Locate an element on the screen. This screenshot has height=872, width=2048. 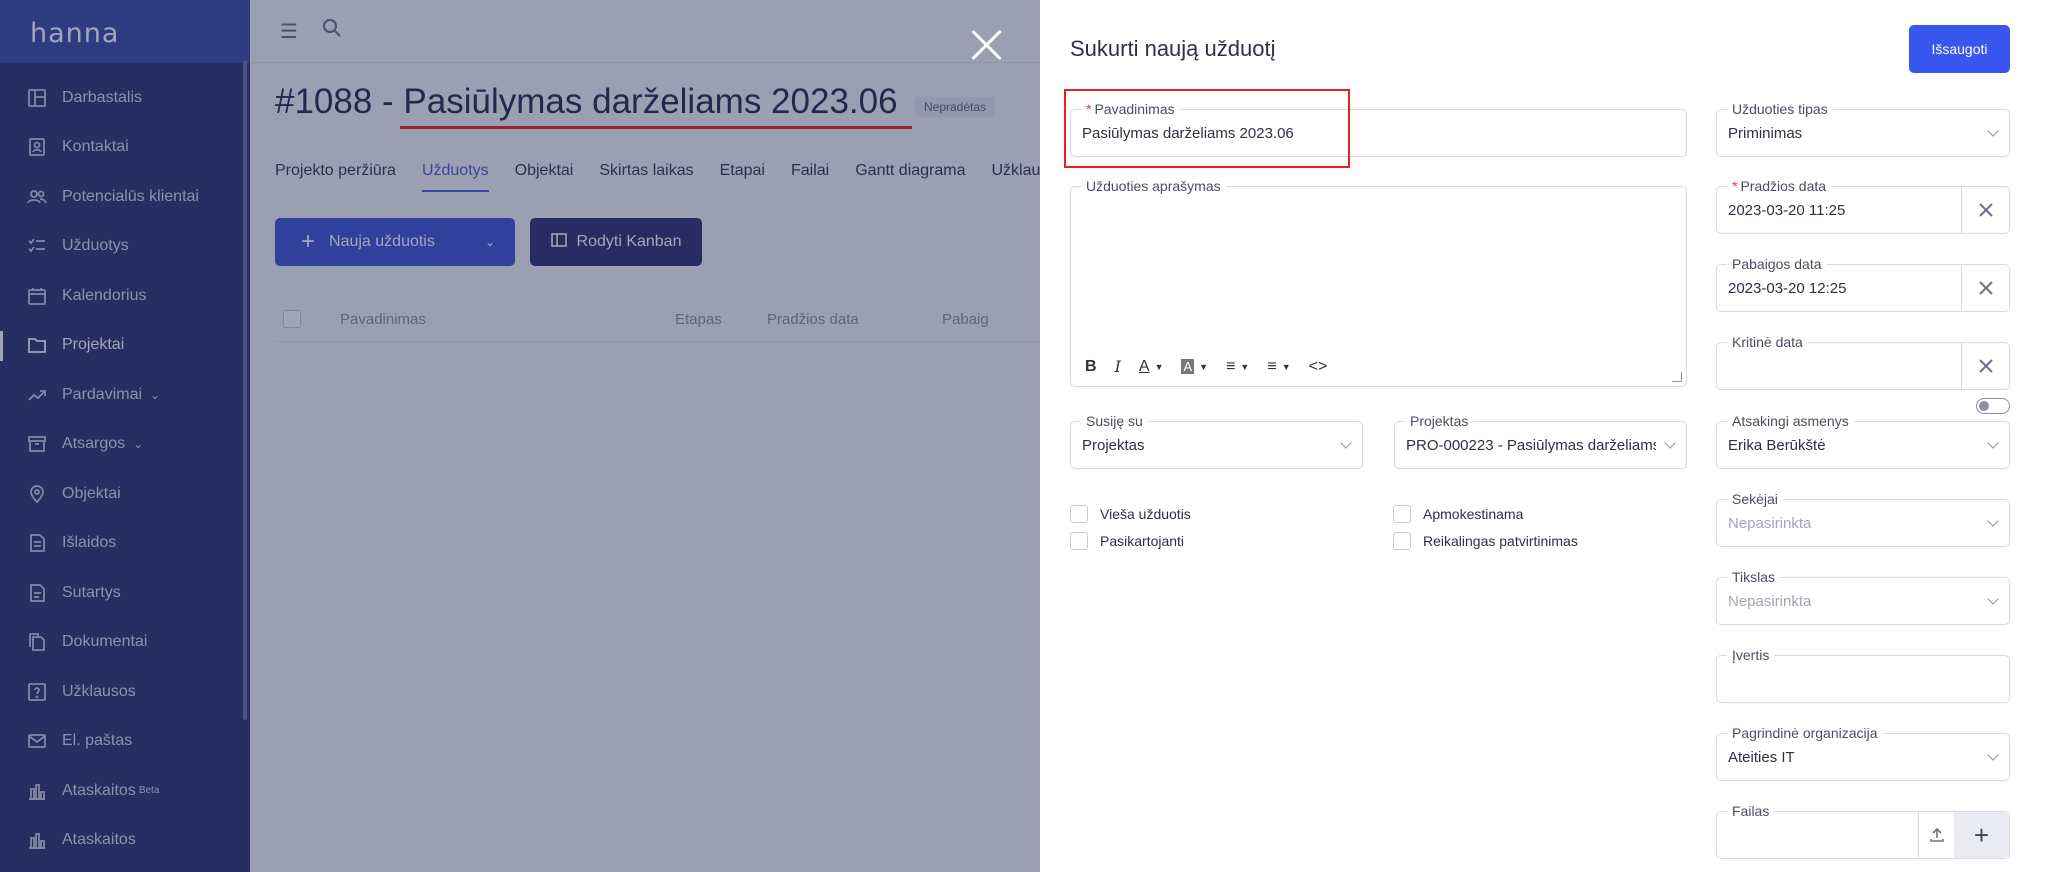
code-view-icon: <> is located at coordinates (1318, 367).